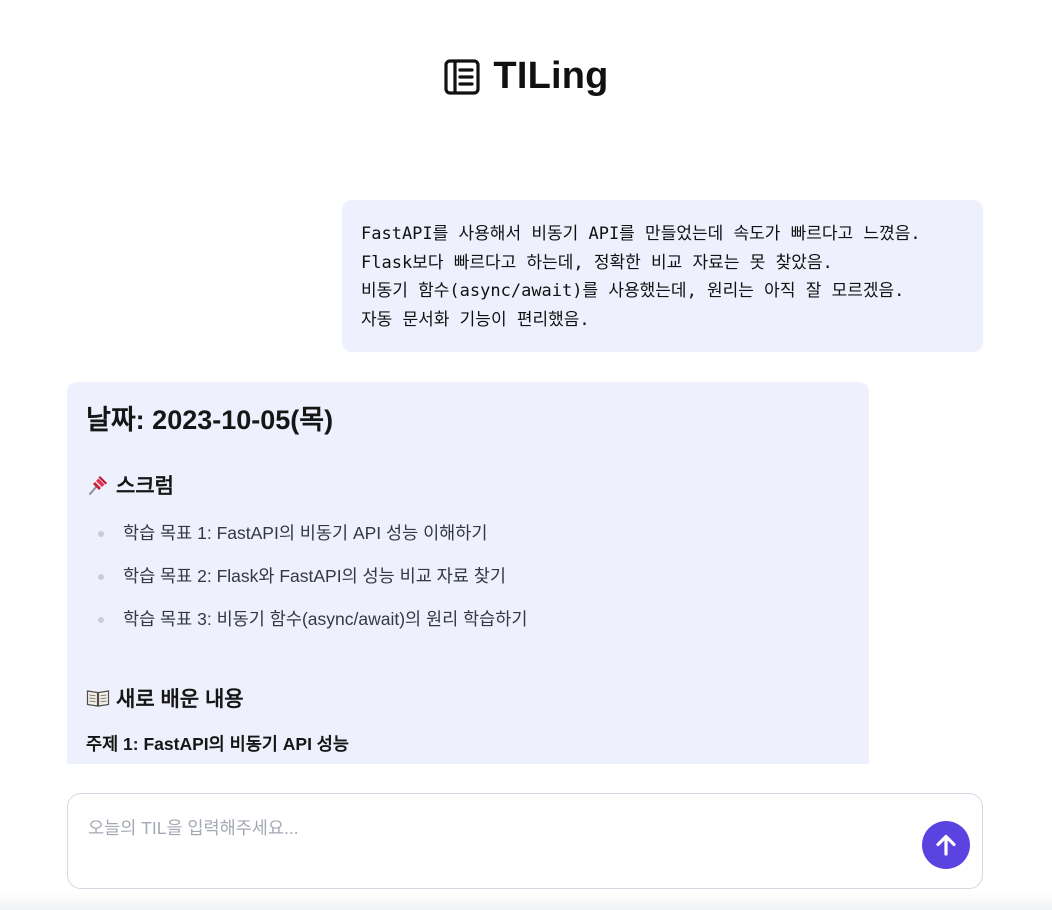 Image resolution: width=1052 pixels, height=910 pixels. I want to click on topic-heading: 주제 1: FastAPI의 비동기 API 성능, so click(217, 744).